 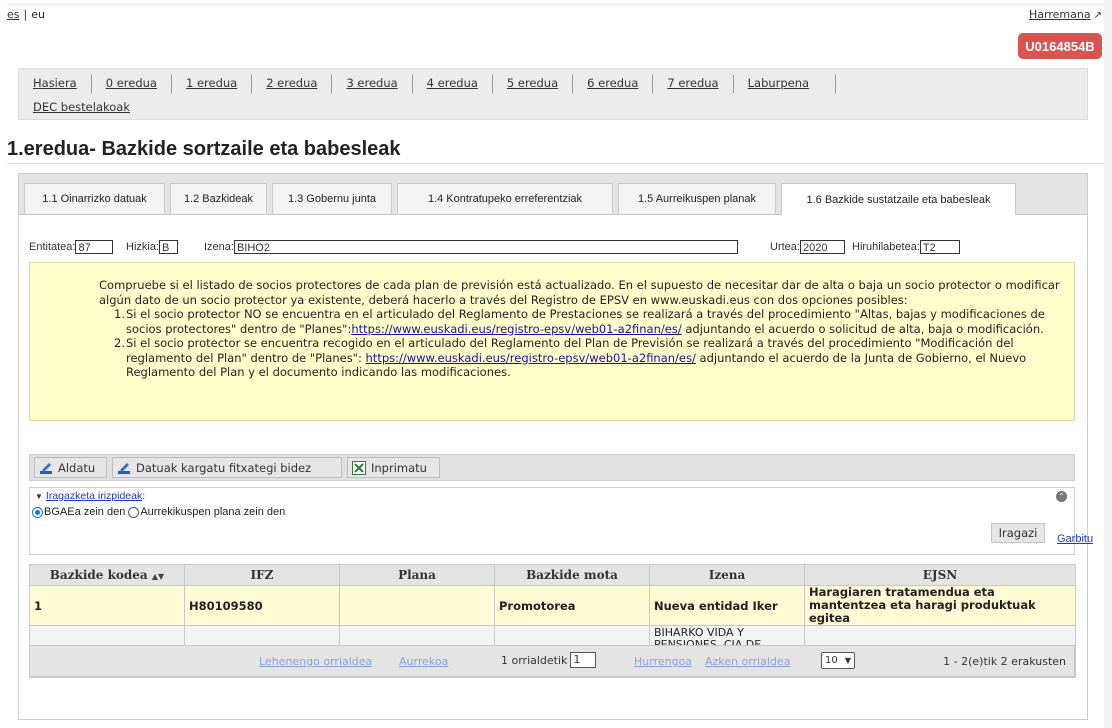 I want to click on contact-label: Harremana, so click(x=1060, y=14).